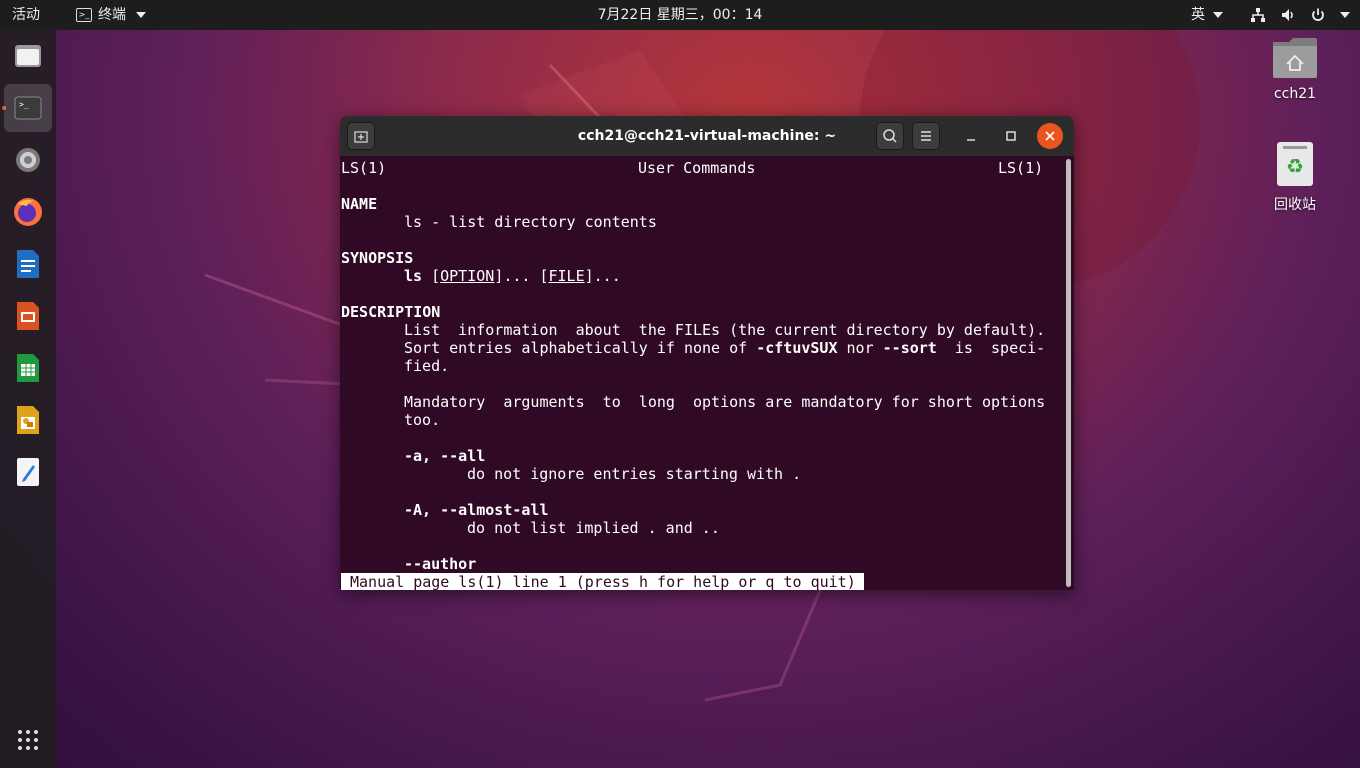 The image size is (1360, 768). I want to click on clock-label: 7月22日 星期三，00：14, so click(680, 15).